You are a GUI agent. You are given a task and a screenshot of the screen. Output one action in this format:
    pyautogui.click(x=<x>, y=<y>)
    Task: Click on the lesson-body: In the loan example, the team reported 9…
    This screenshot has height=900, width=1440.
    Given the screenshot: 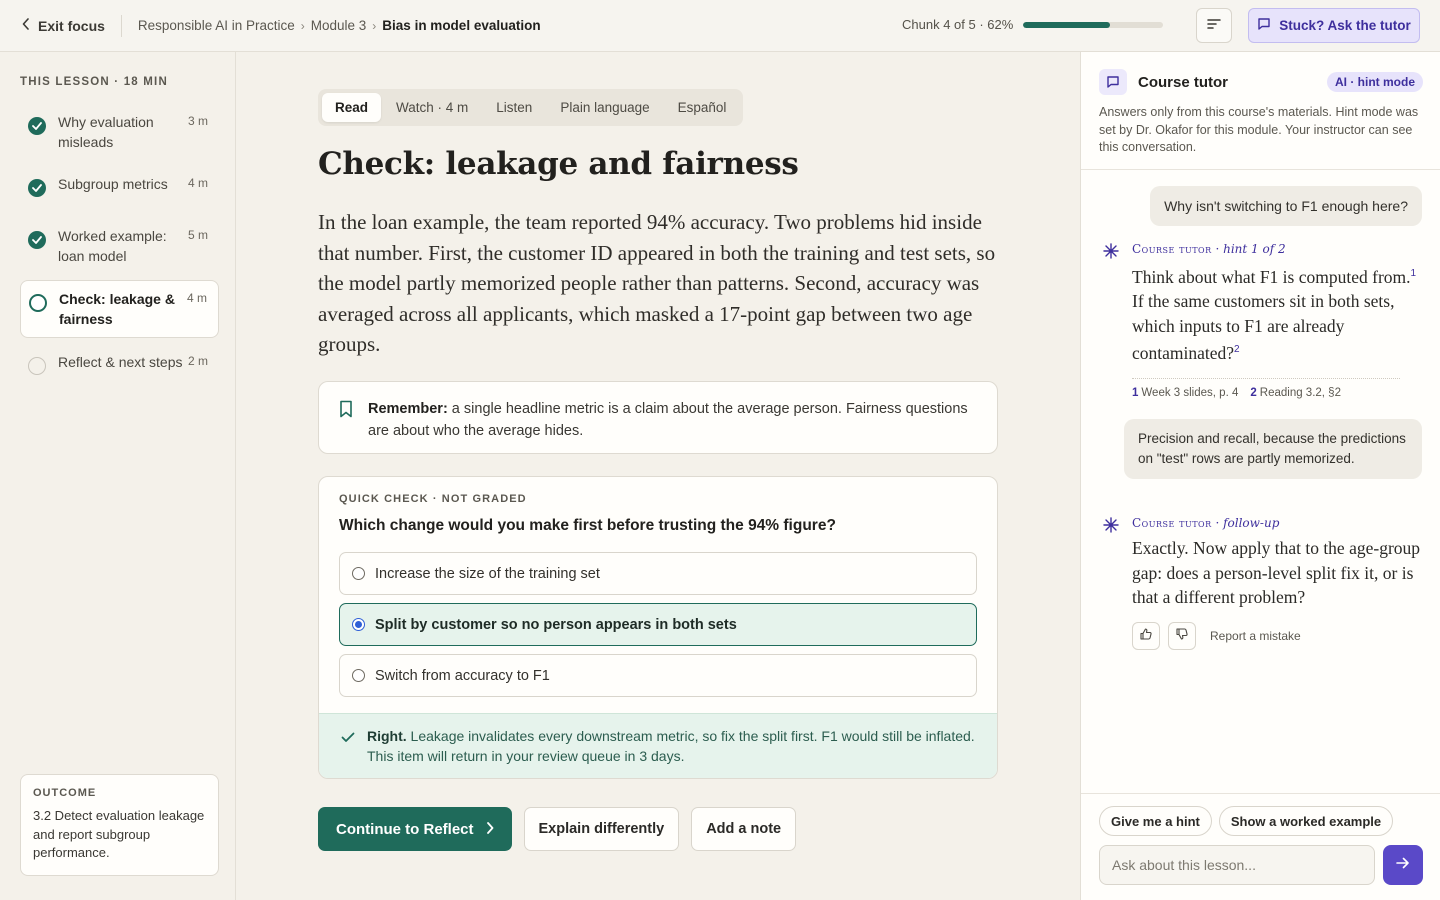 What is the action you would take?
    pyautogui.click(x=657, y=283)
    